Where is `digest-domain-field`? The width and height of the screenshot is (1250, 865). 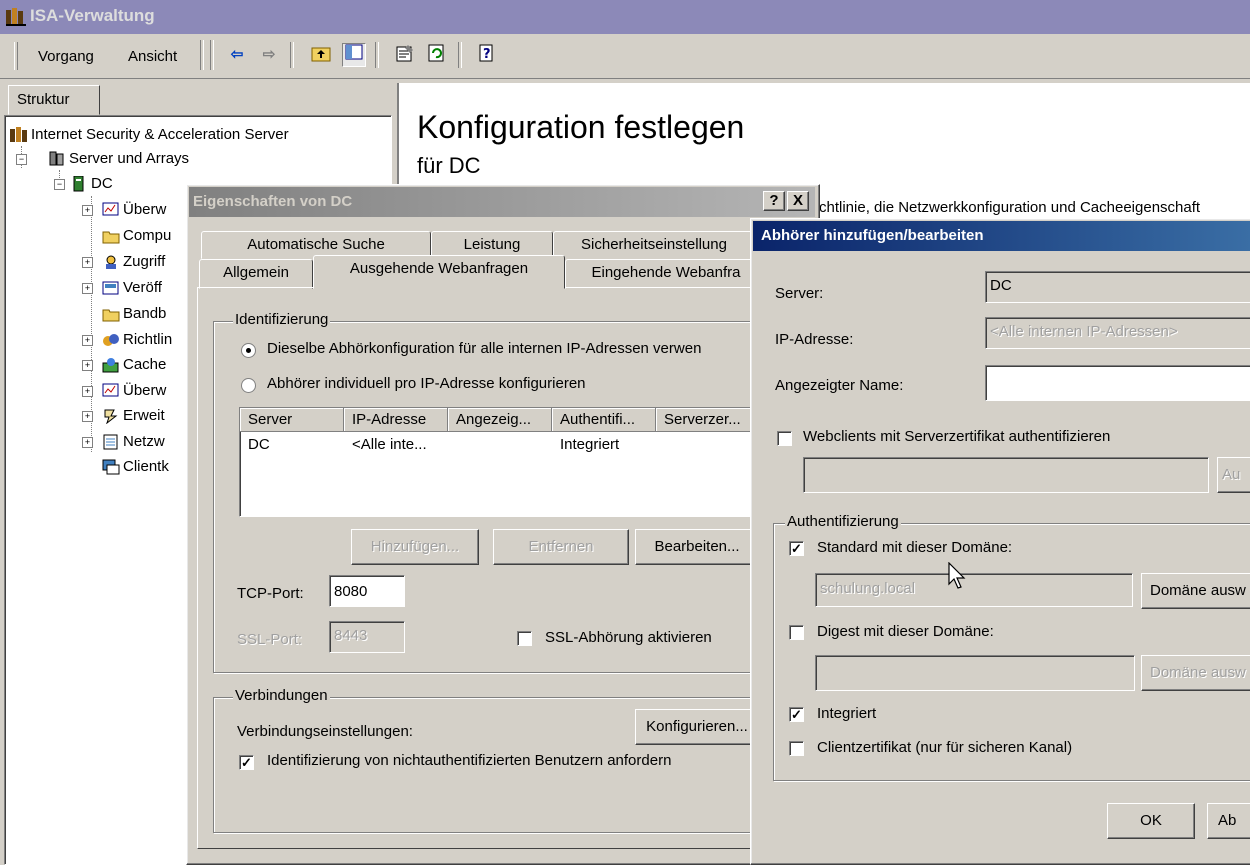 digest-domain-field is located at coordinates (975, 673).